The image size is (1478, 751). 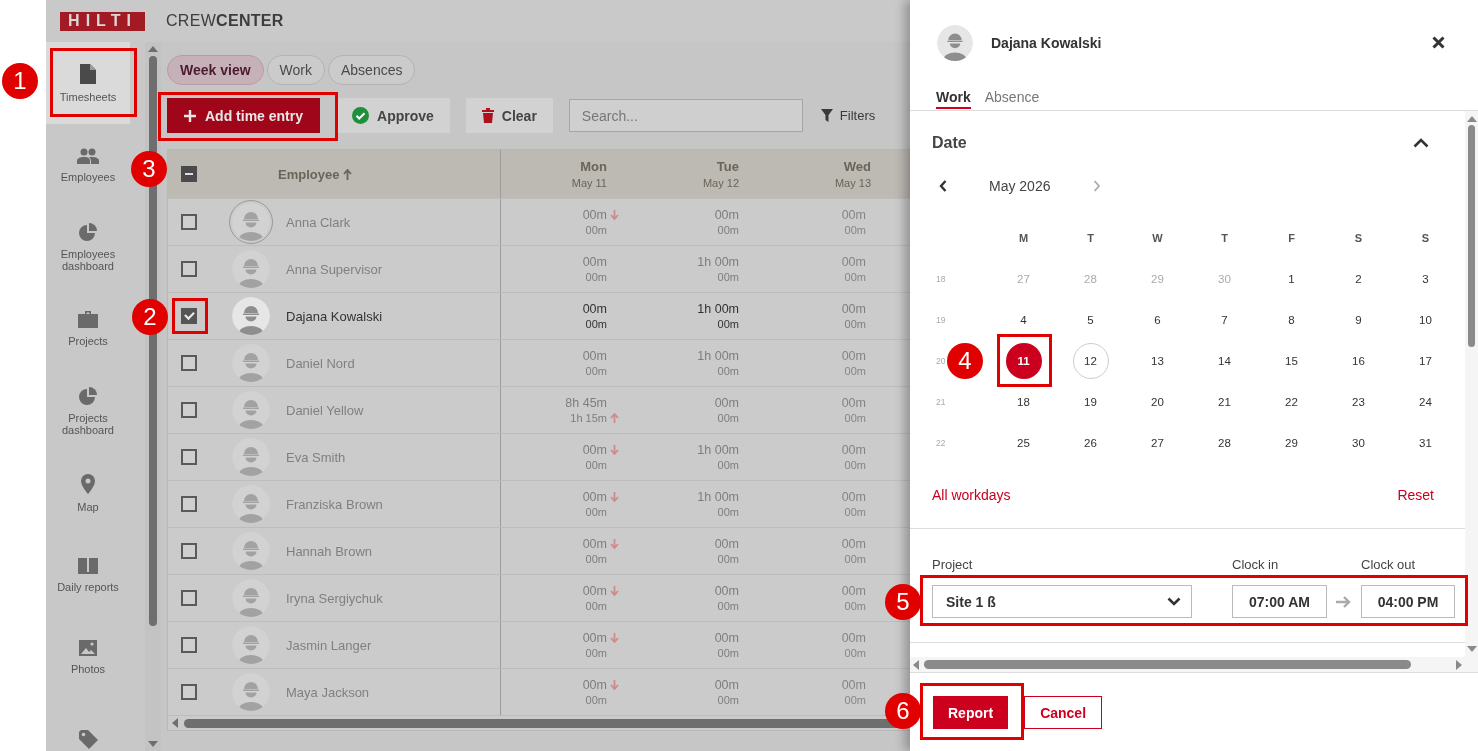 What do you see at coordinates (243, 115) in the screenshot?
I see `add-time-entry-button: Add time entry` at bounding box center [243, 115].